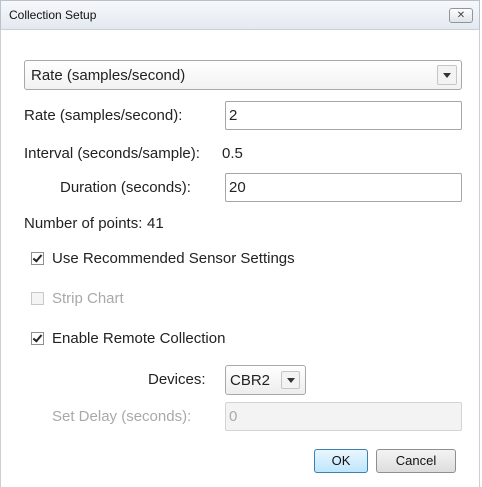 This screenshot has width=482, height=487. Describe the element at coordinates (53, 15) in the screenshot. I see `window-title: Collection Setup` at that location.